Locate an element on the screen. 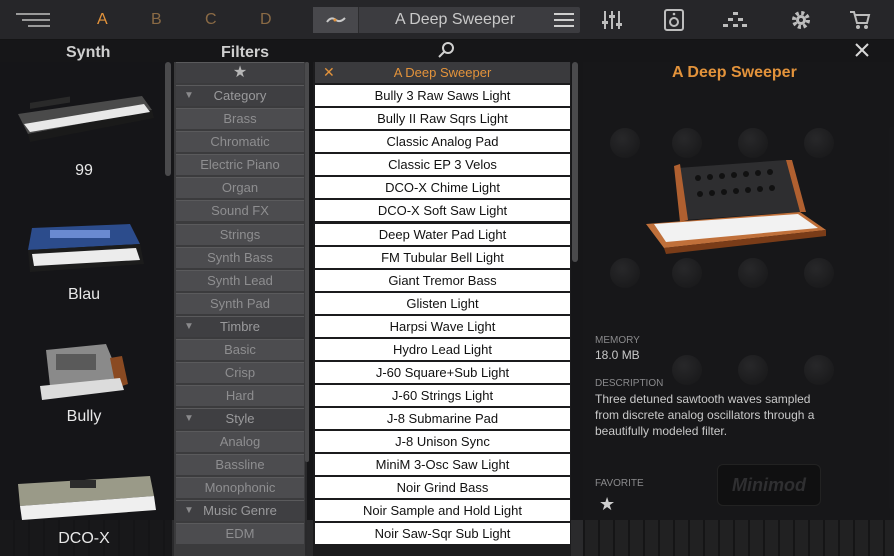 The width and height of the screenshot is (894, 556). preset-menu-icon is located at coordinates (564, 20).